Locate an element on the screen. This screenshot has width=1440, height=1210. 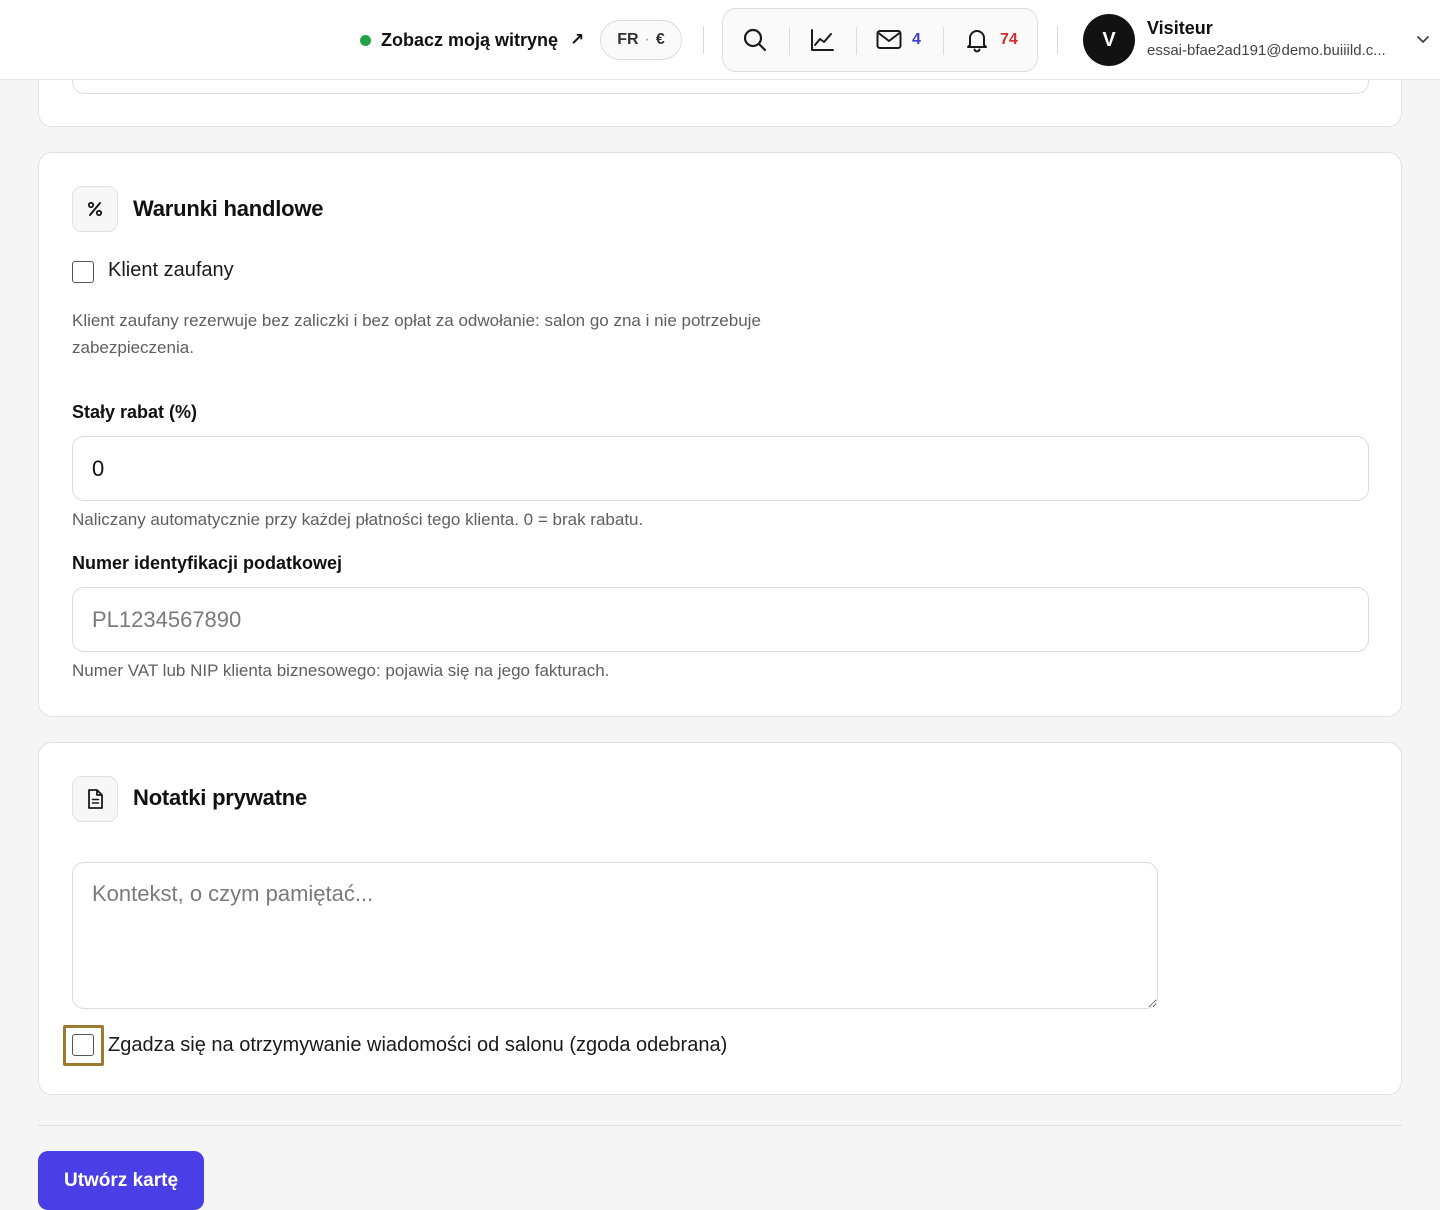
create-card-button: Utwórz kartę is located at coordinates (121, 1180).